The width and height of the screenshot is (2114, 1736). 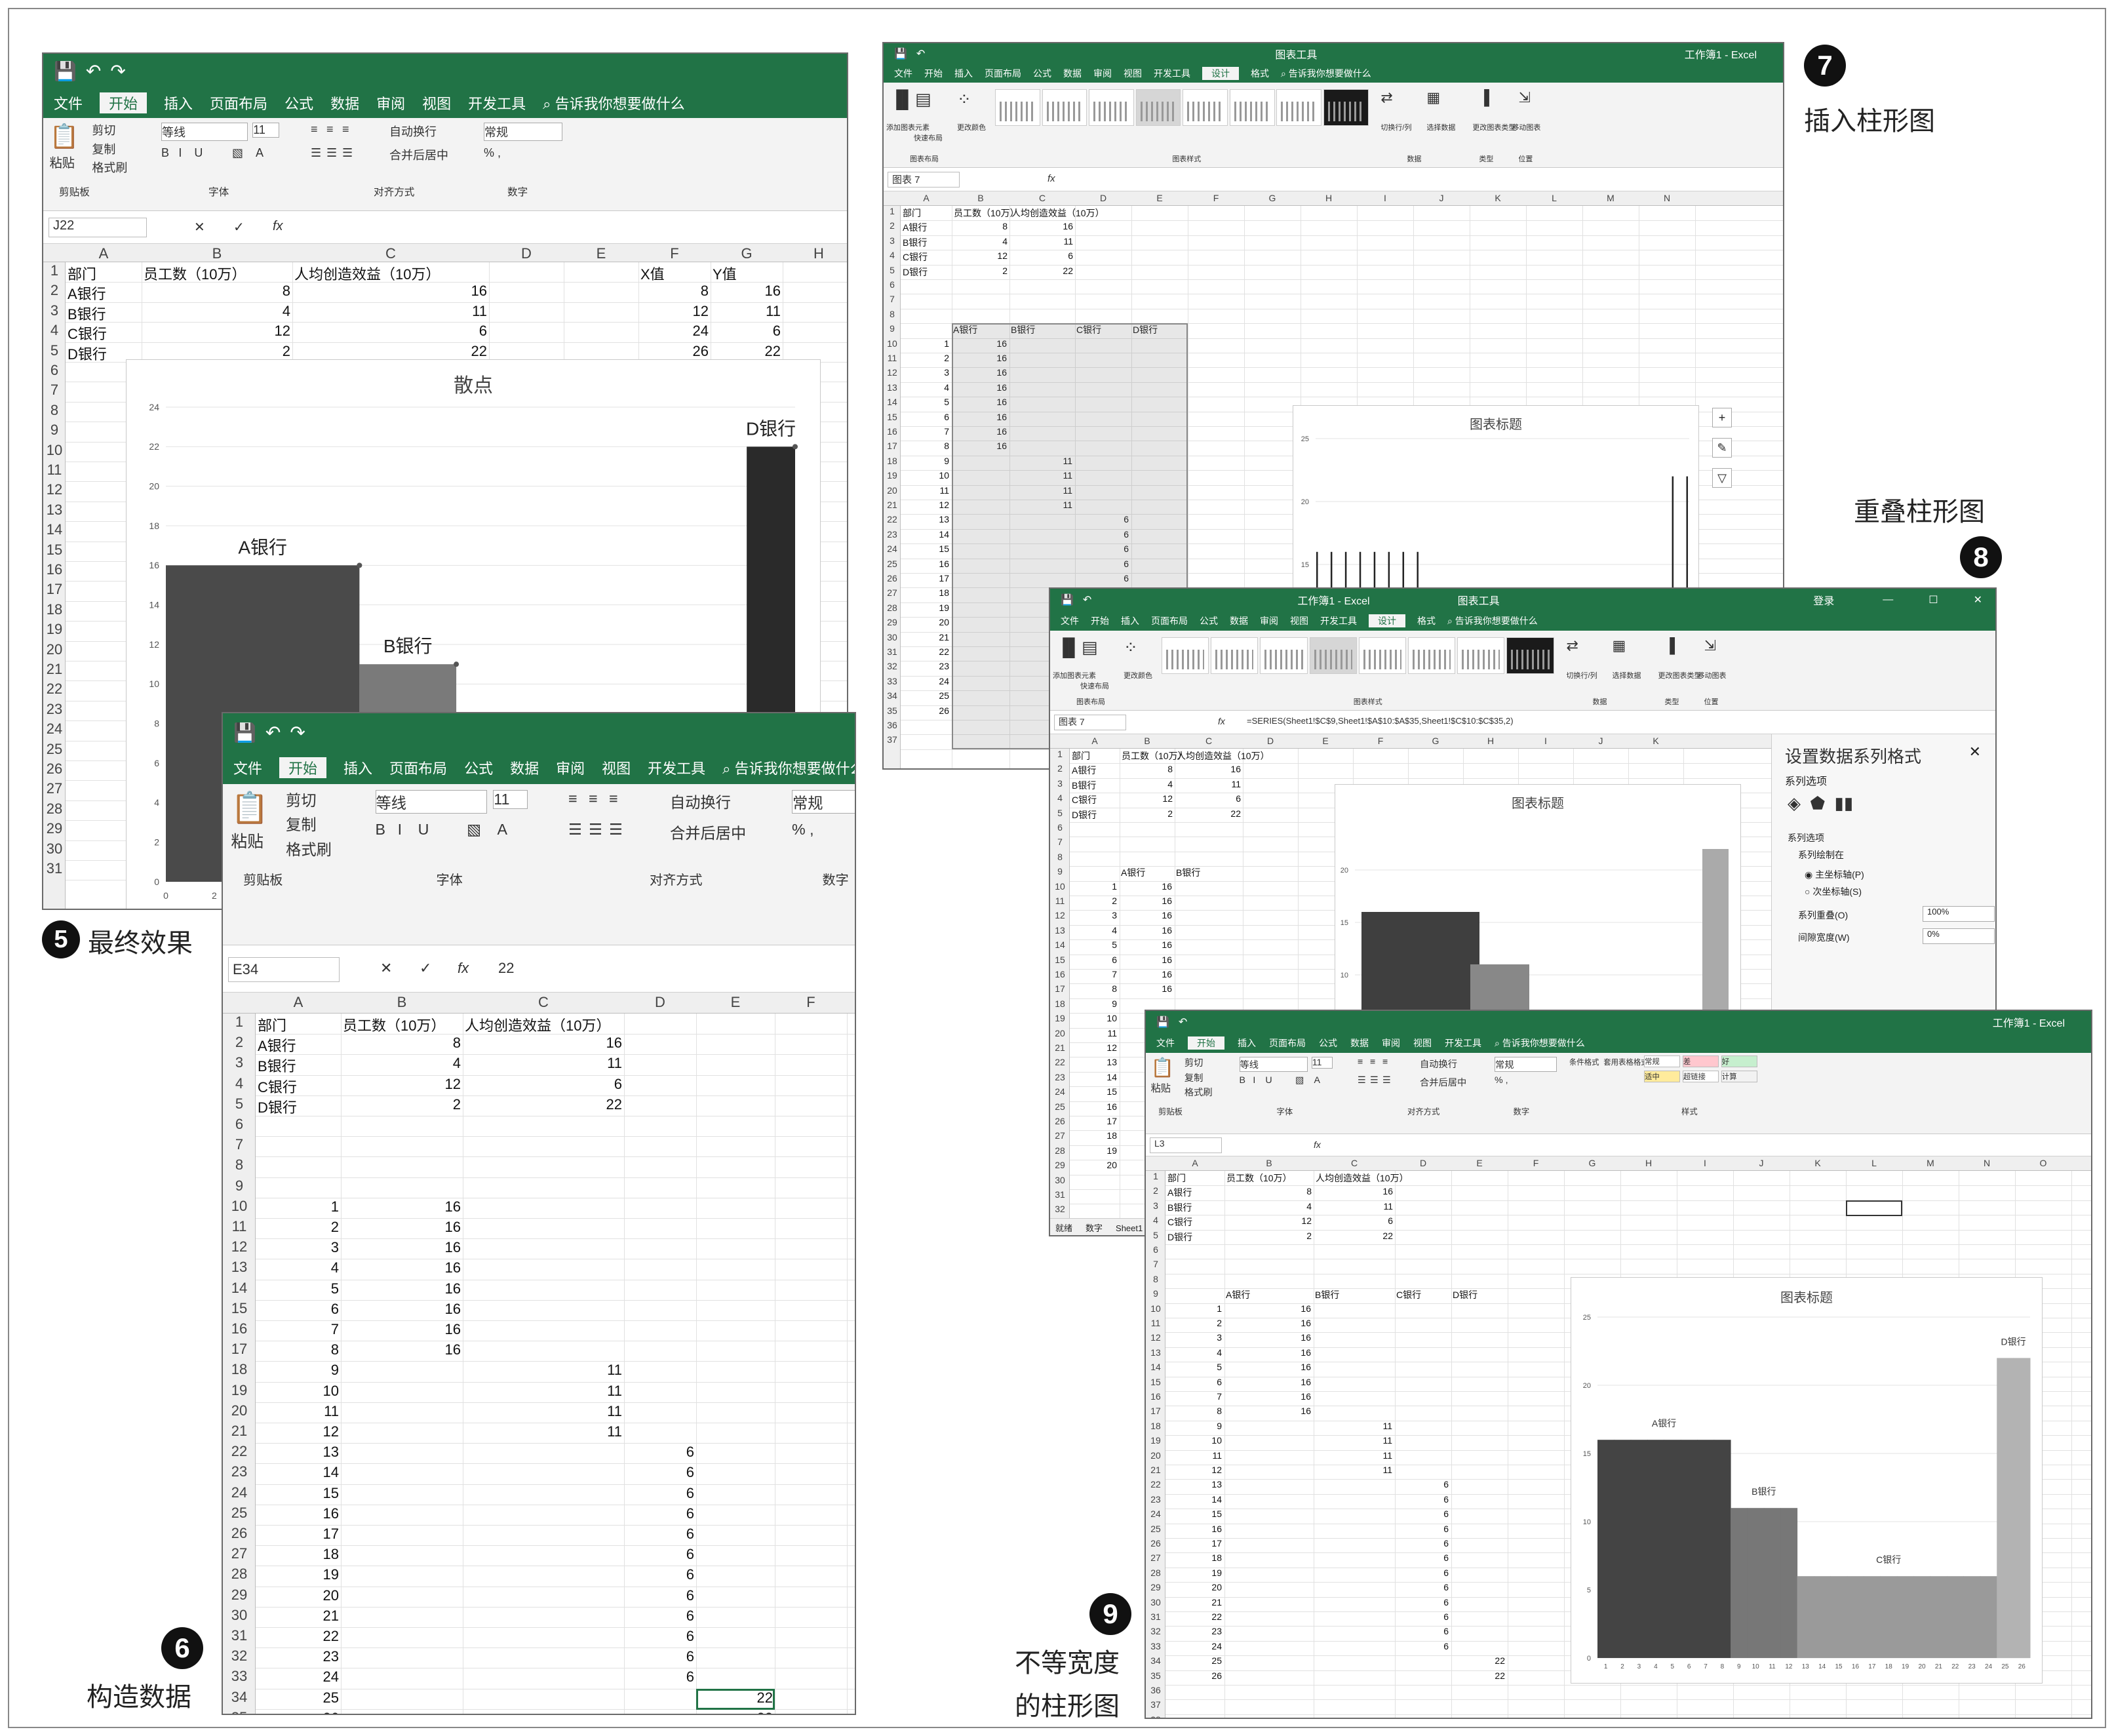 I want to click on menu-tab: 插入, so click(x=963, y=73).